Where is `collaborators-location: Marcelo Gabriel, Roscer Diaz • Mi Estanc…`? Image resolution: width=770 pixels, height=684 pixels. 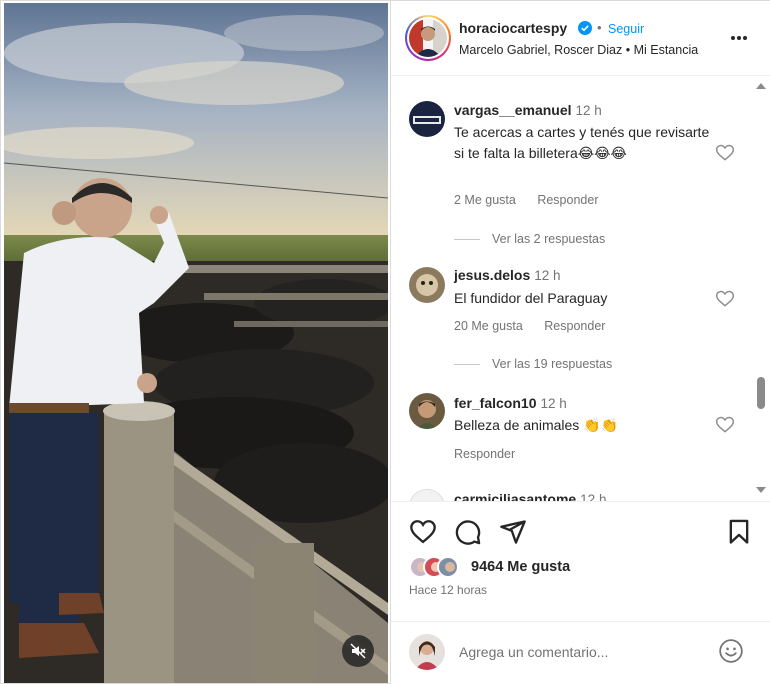 collaborators-location: Marcelo Gabriel, Roscer Diaz • Mi Estanc… is located at coordinates (578, 50).